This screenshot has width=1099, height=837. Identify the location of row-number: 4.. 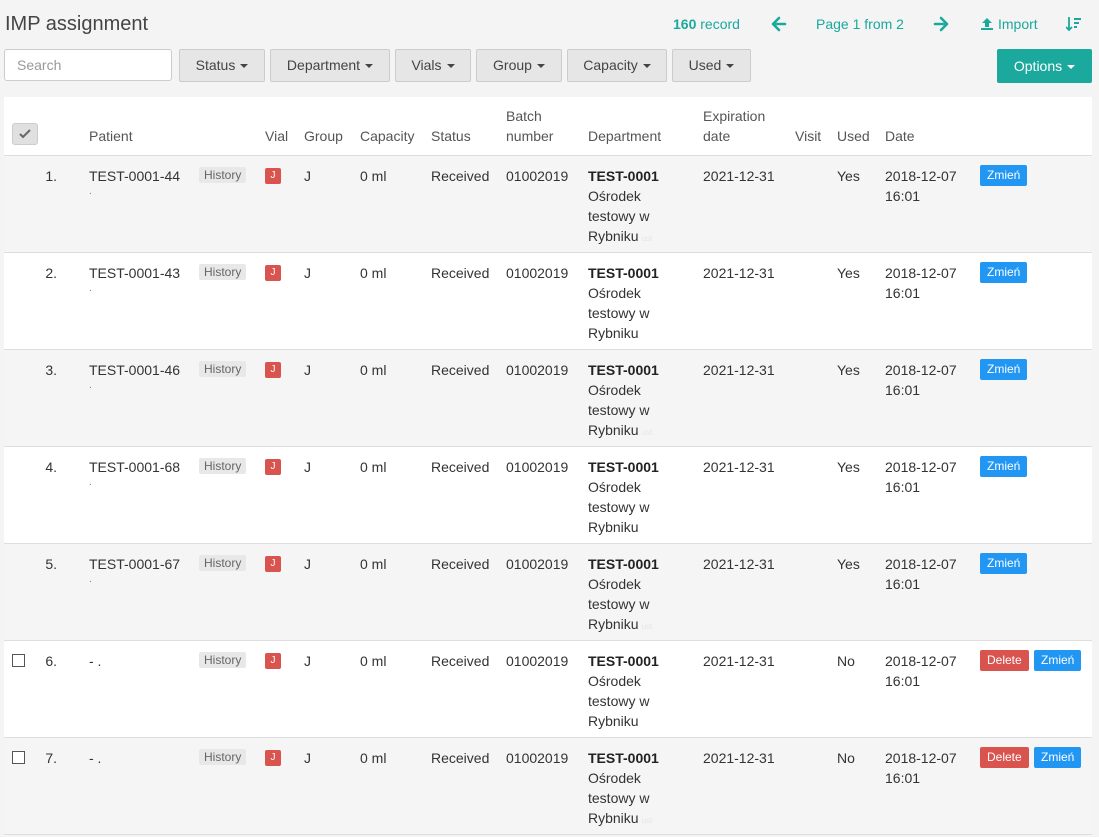
(51, 467).